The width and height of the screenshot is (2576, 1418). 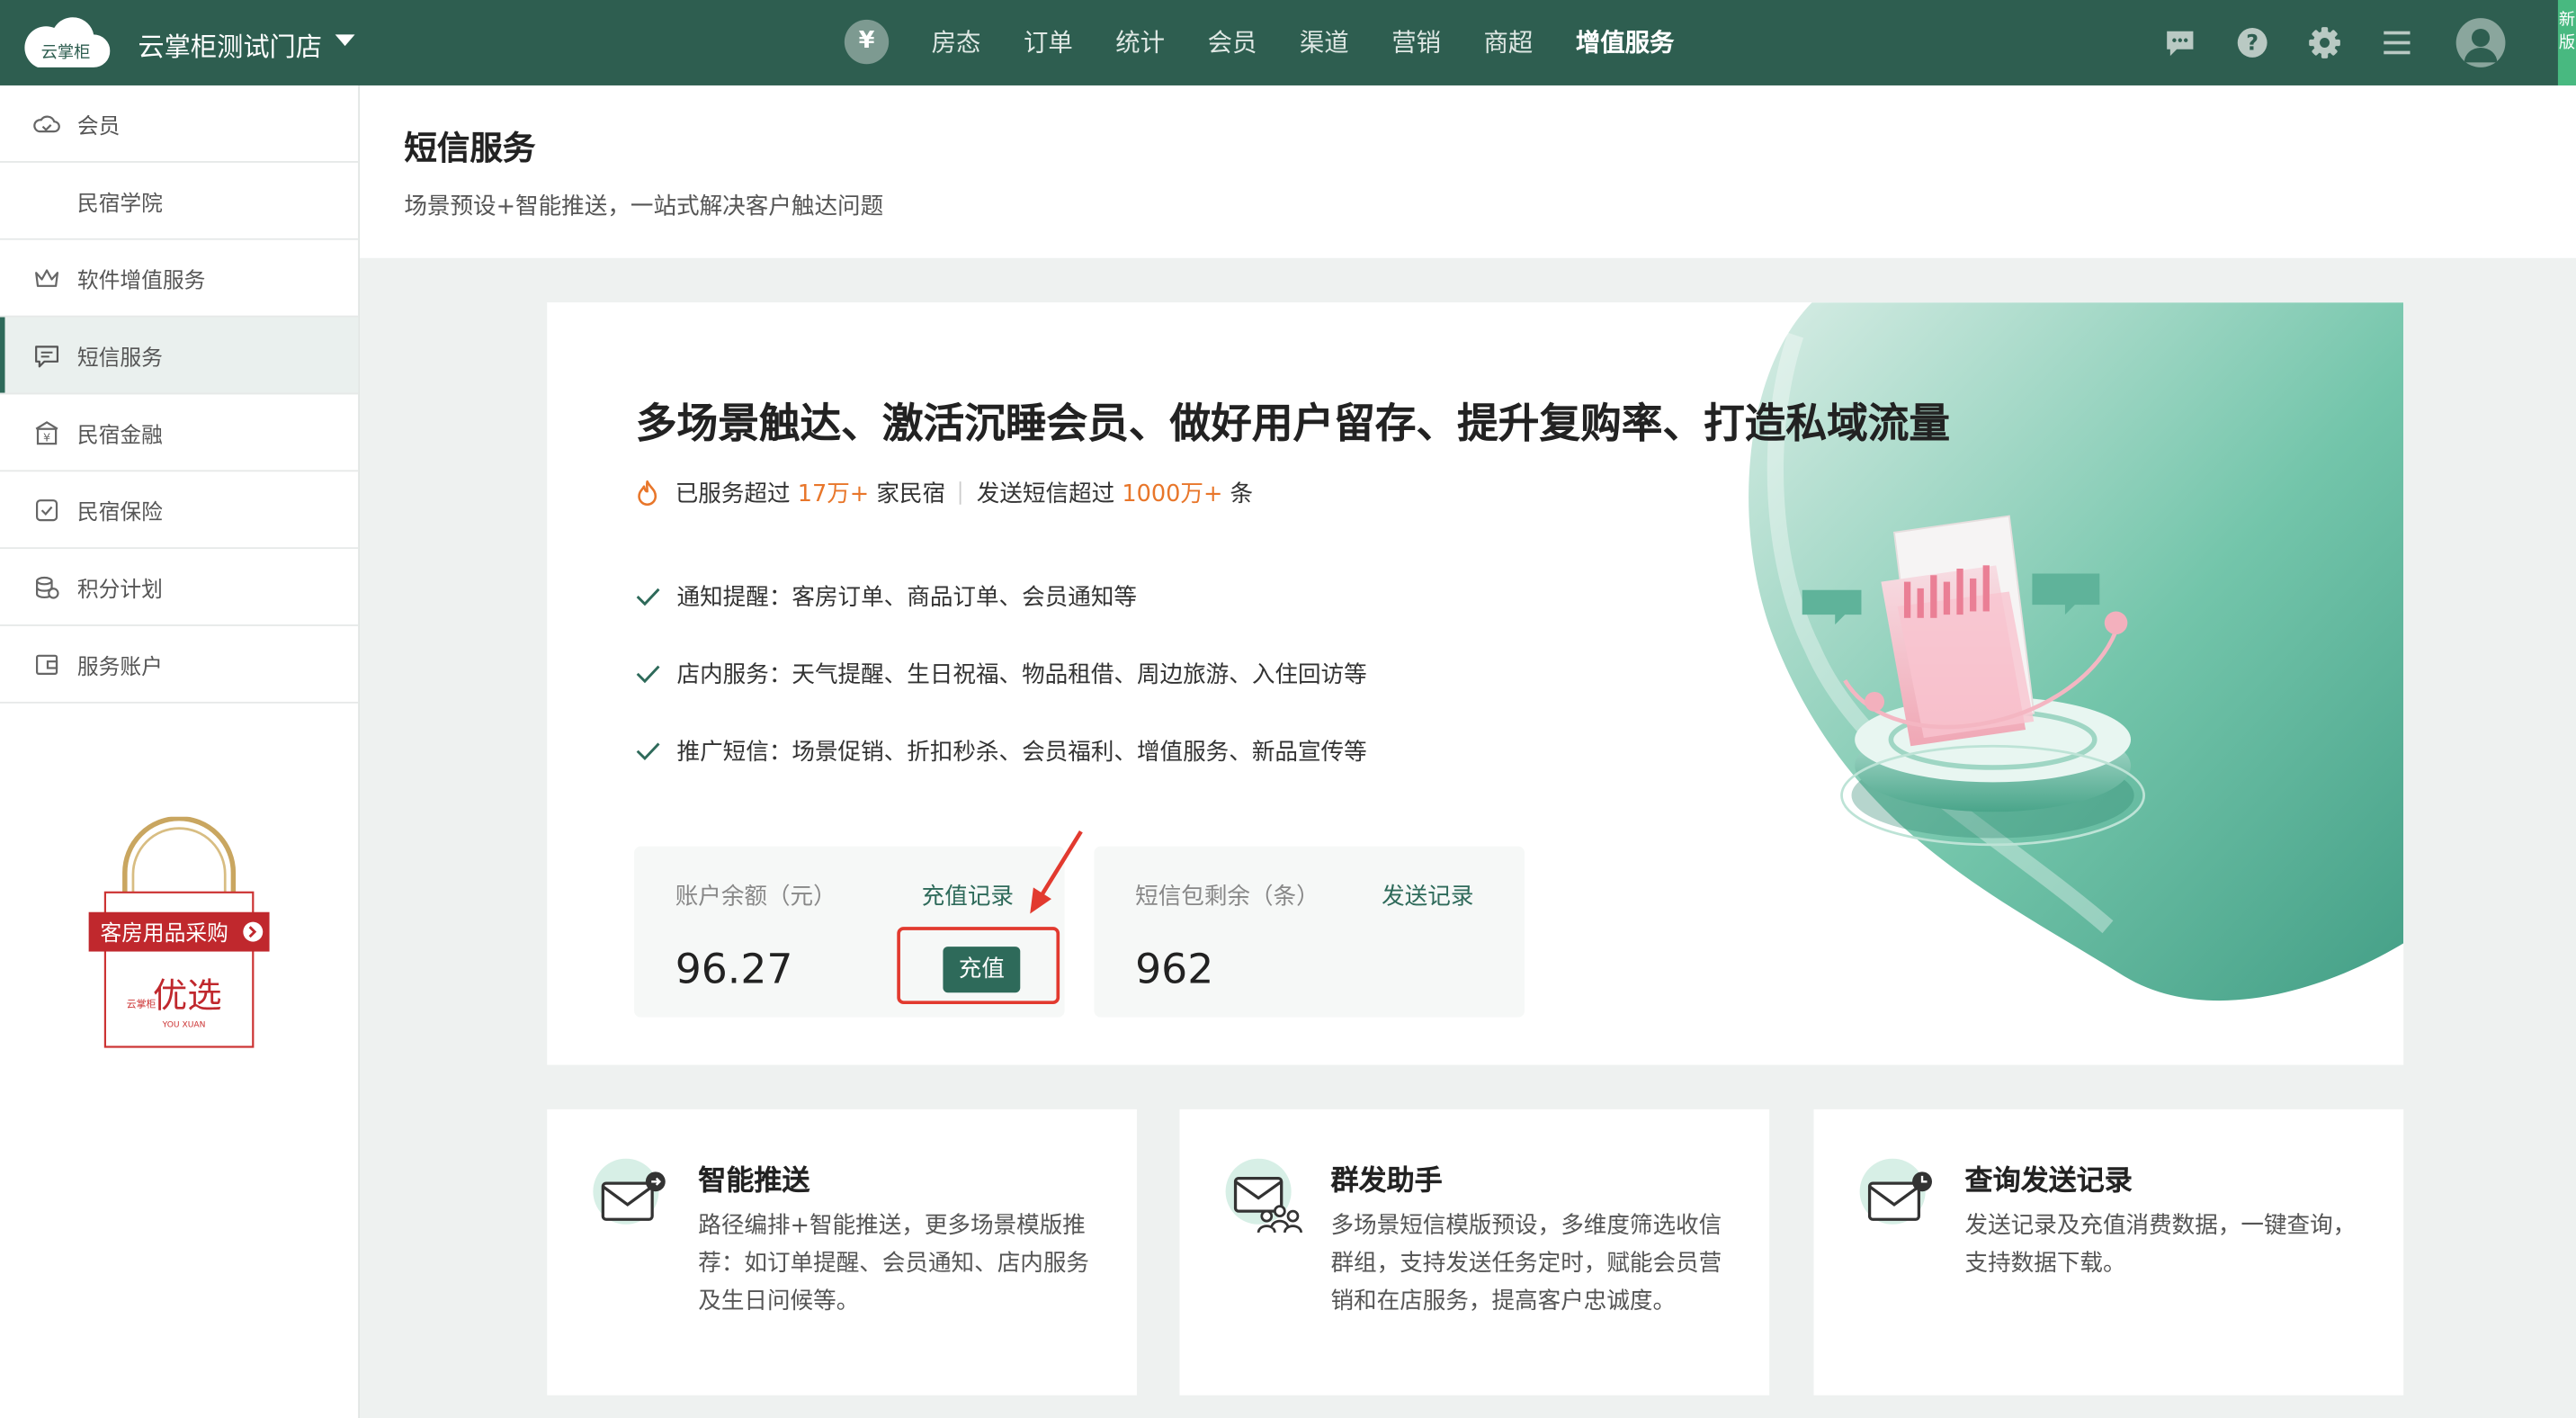 I want to click on sidebar-item-label: 服务账户, so click(x=120, y=667).